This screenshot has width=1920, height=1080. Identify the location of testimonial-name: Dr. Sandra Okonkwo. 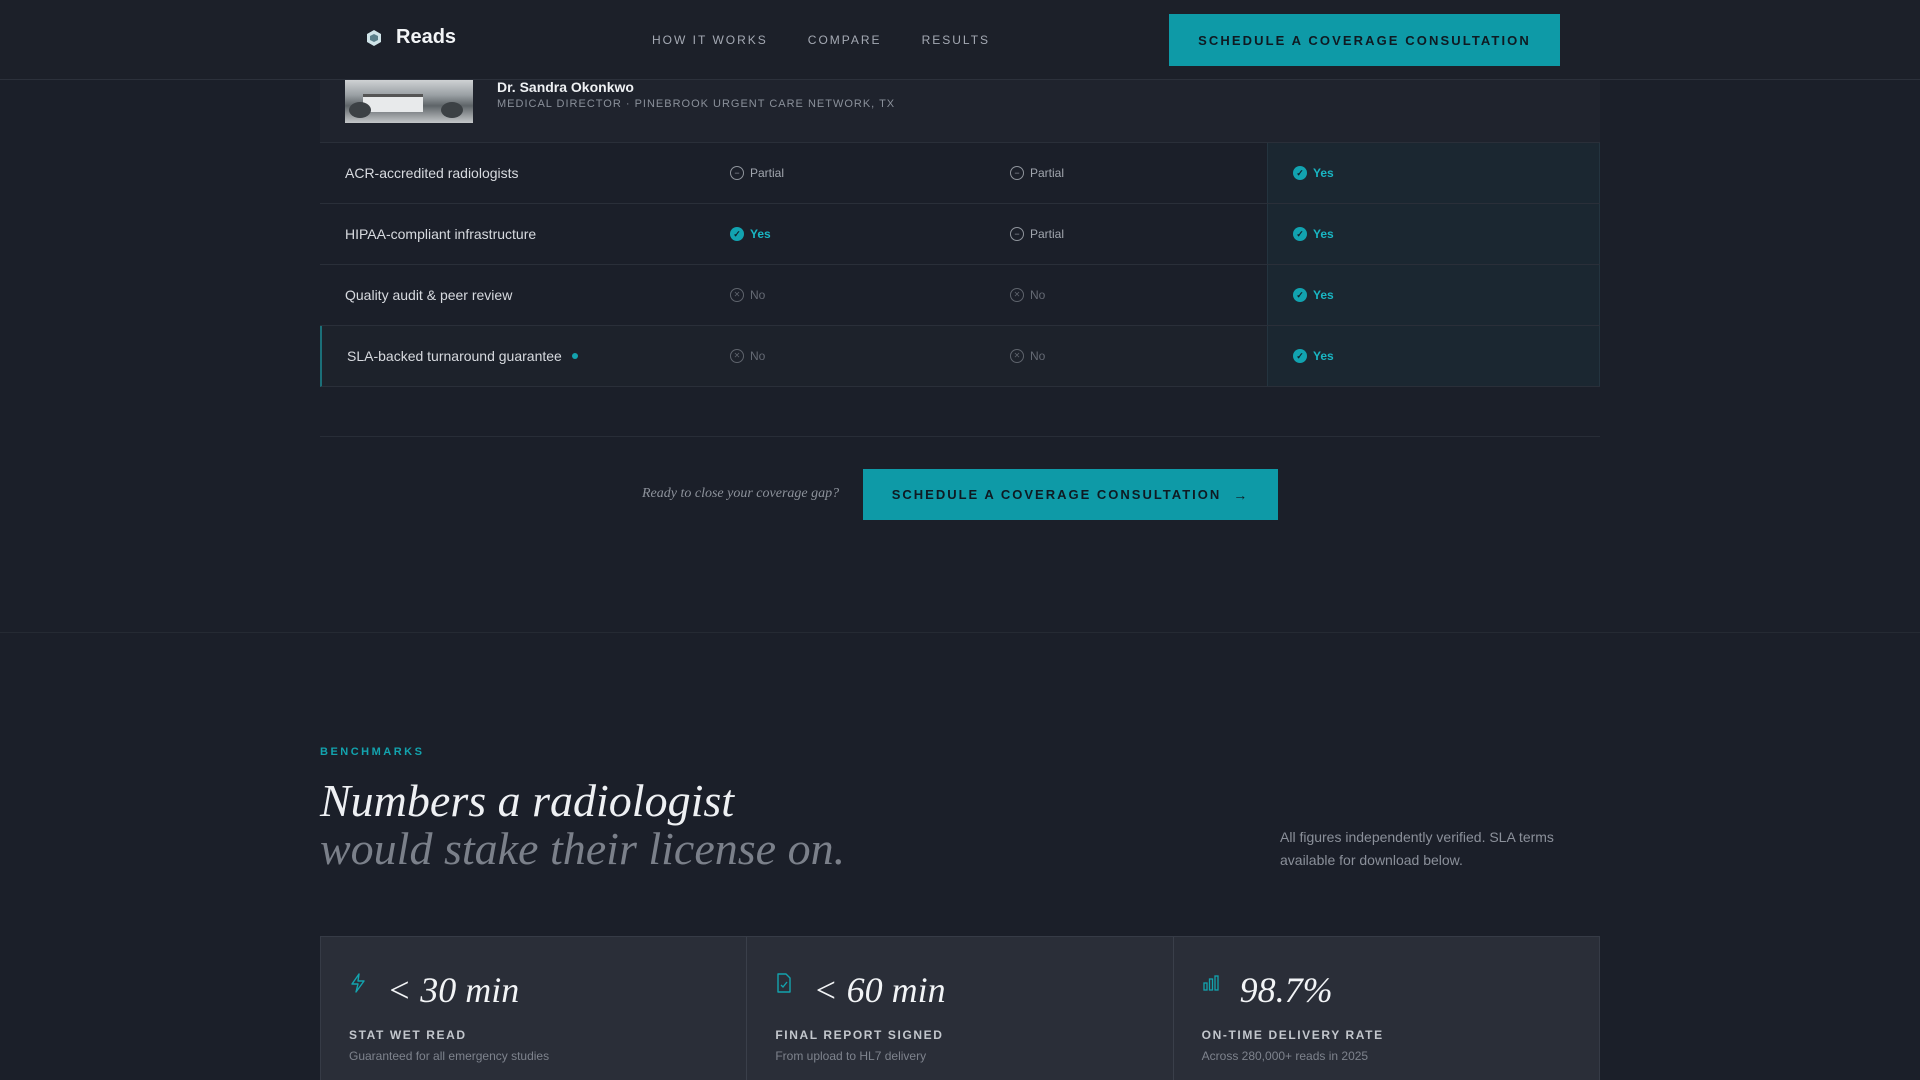
(565, 87).